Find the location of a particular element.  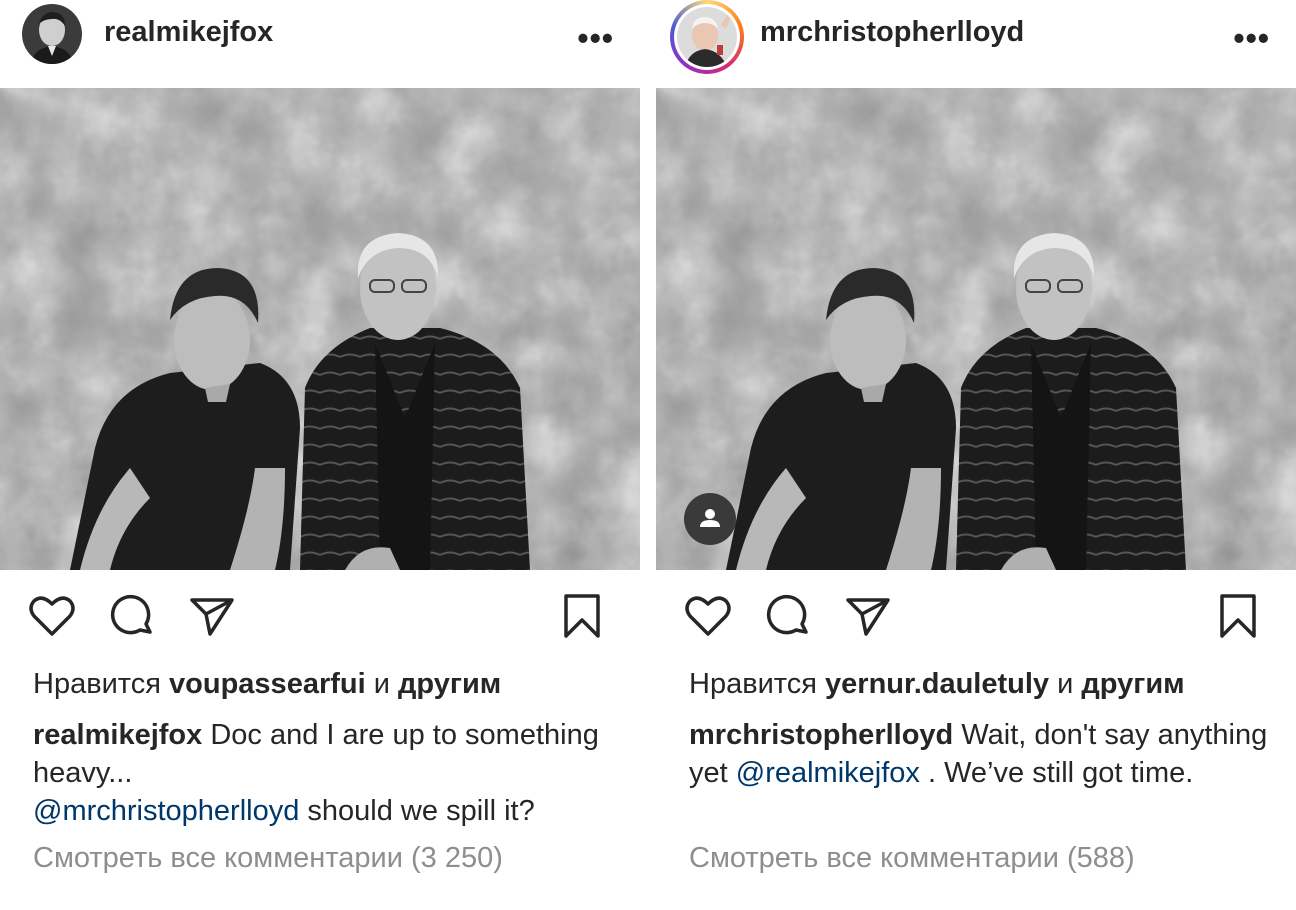

likes-line: Нравится voupassearfui и другим is located at coordinates (267, 684).